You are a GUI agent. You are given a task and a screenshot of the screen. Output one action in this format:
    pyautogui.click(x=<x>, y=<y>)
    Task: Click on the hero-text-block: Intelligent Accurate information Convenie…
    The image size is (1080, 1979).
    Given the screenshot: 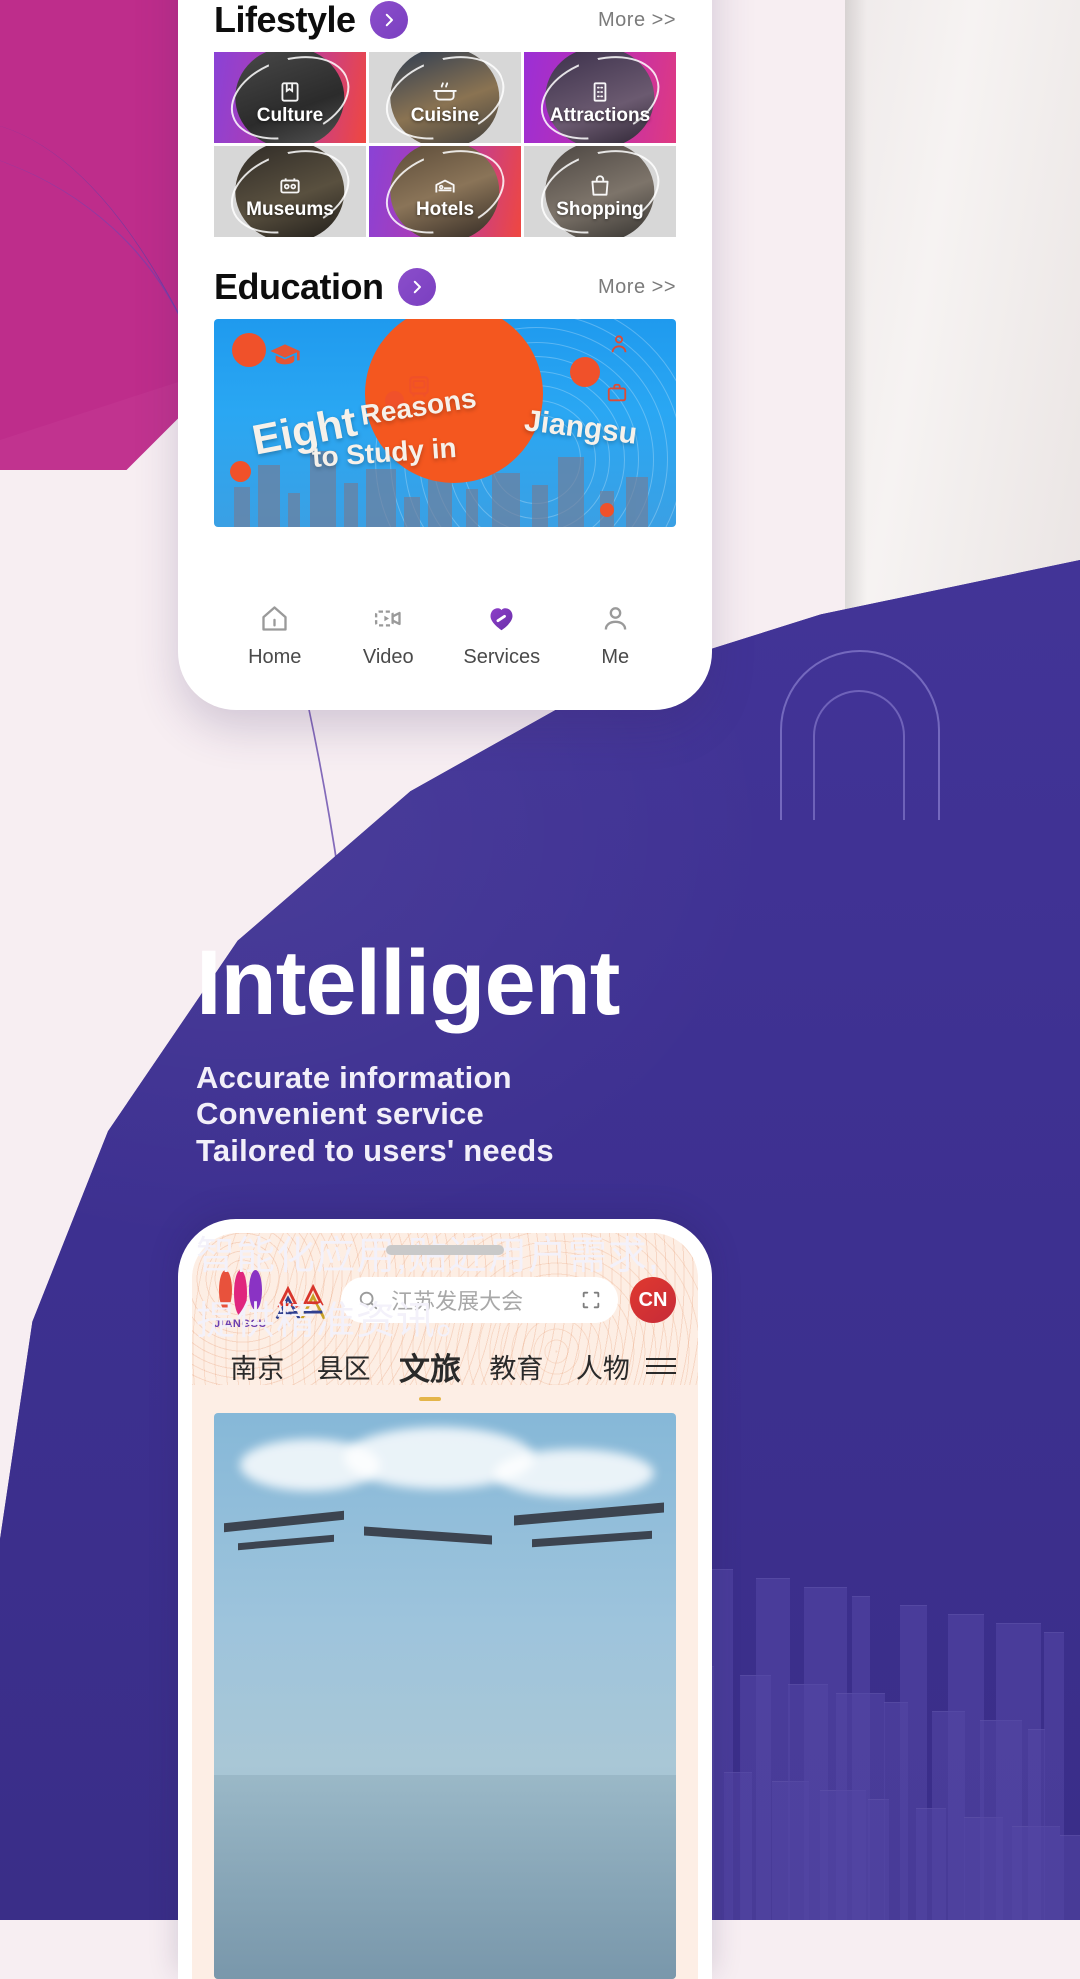 What is the action you would take?
    pyautogui.click(x=576, y=1145)
    